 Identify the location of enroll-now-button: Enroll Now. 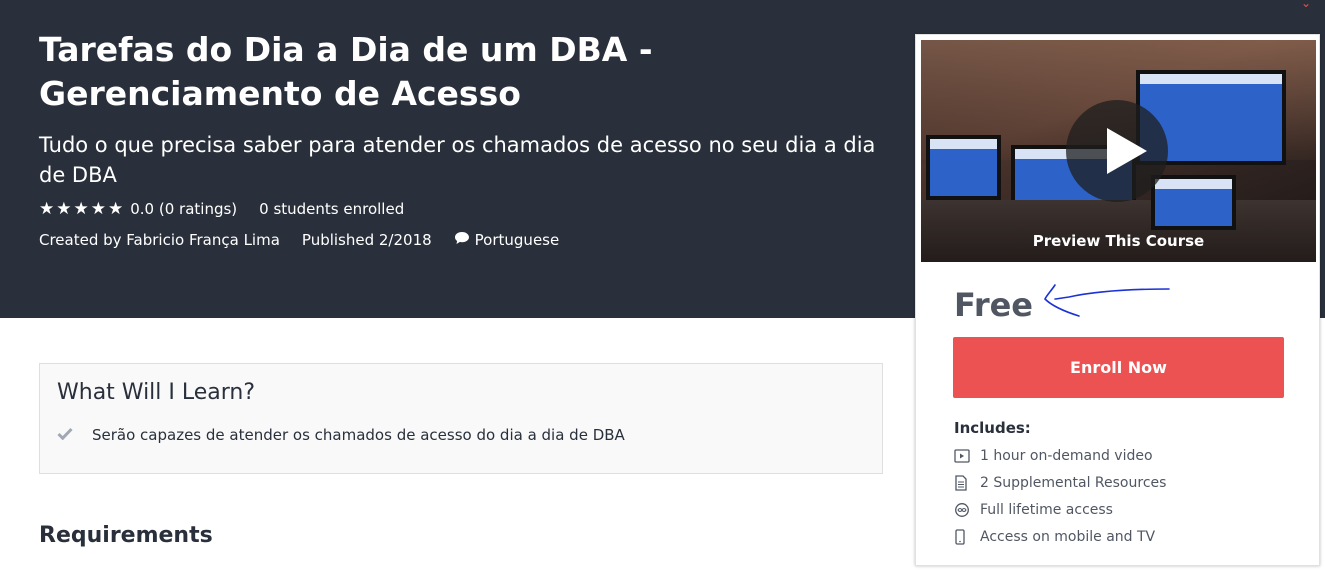
(1118, 367).